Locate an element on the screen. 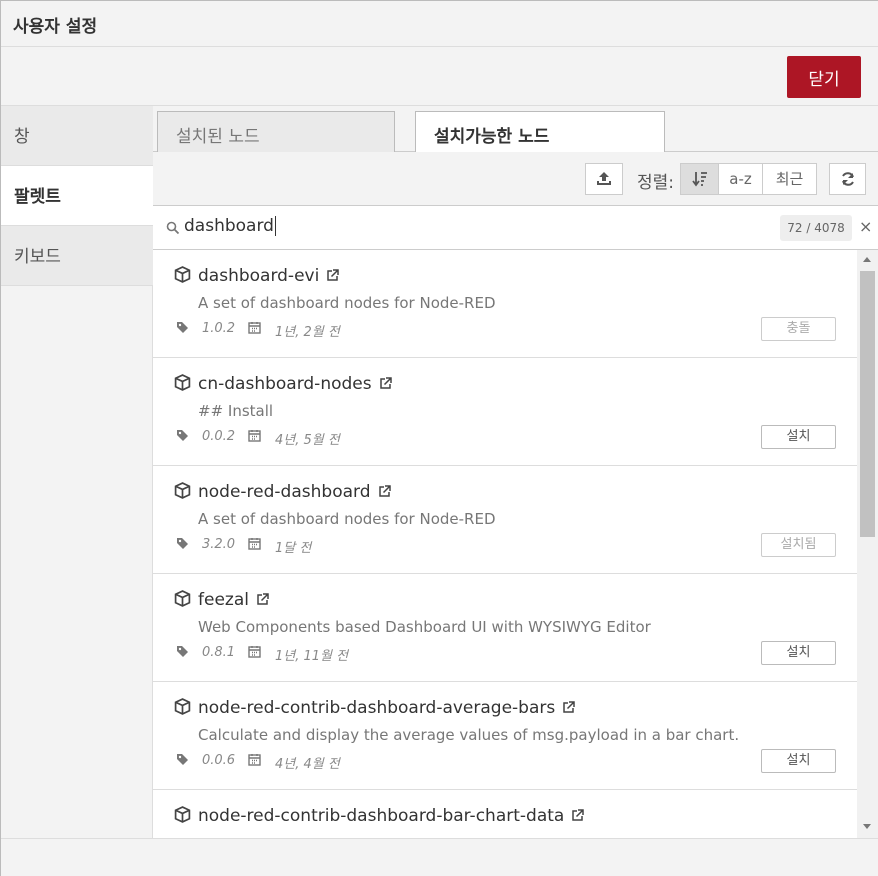 Image resolution: width=878 pixels, height=876 pixels. package-name-text: dashboard-evi is located at coordinates (259, 276).